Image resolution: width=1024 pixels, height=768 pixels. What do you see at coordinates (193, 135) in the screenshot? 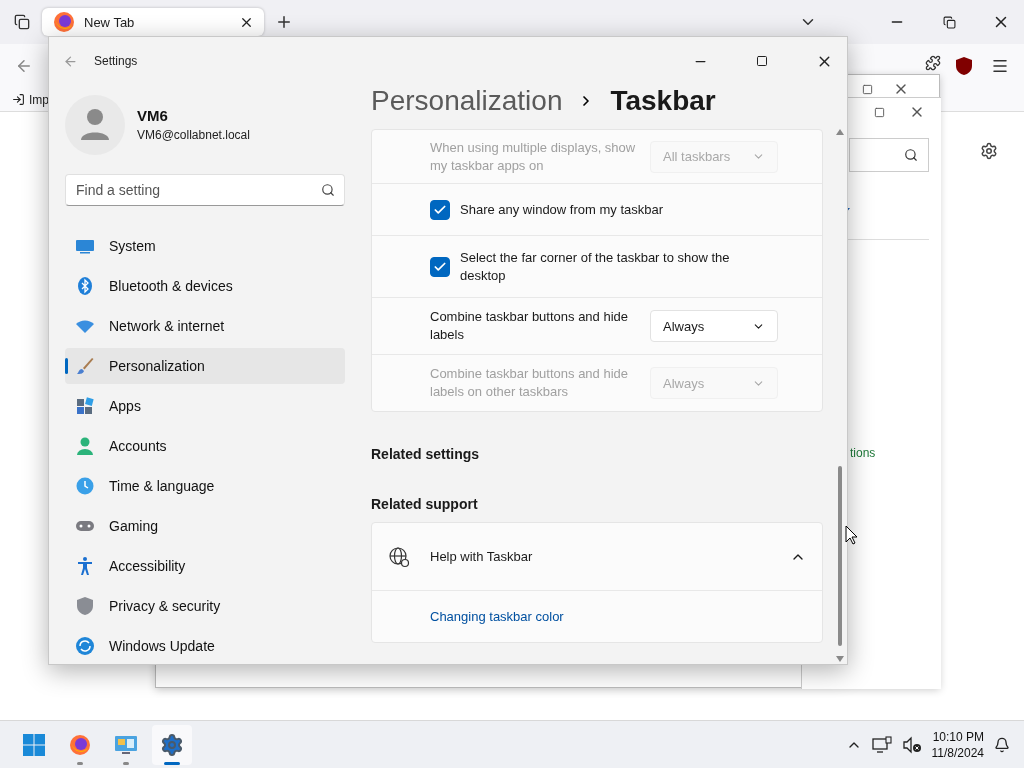
I see `user-email: VM6@collabnet.local` at bounding box center [193, 135].